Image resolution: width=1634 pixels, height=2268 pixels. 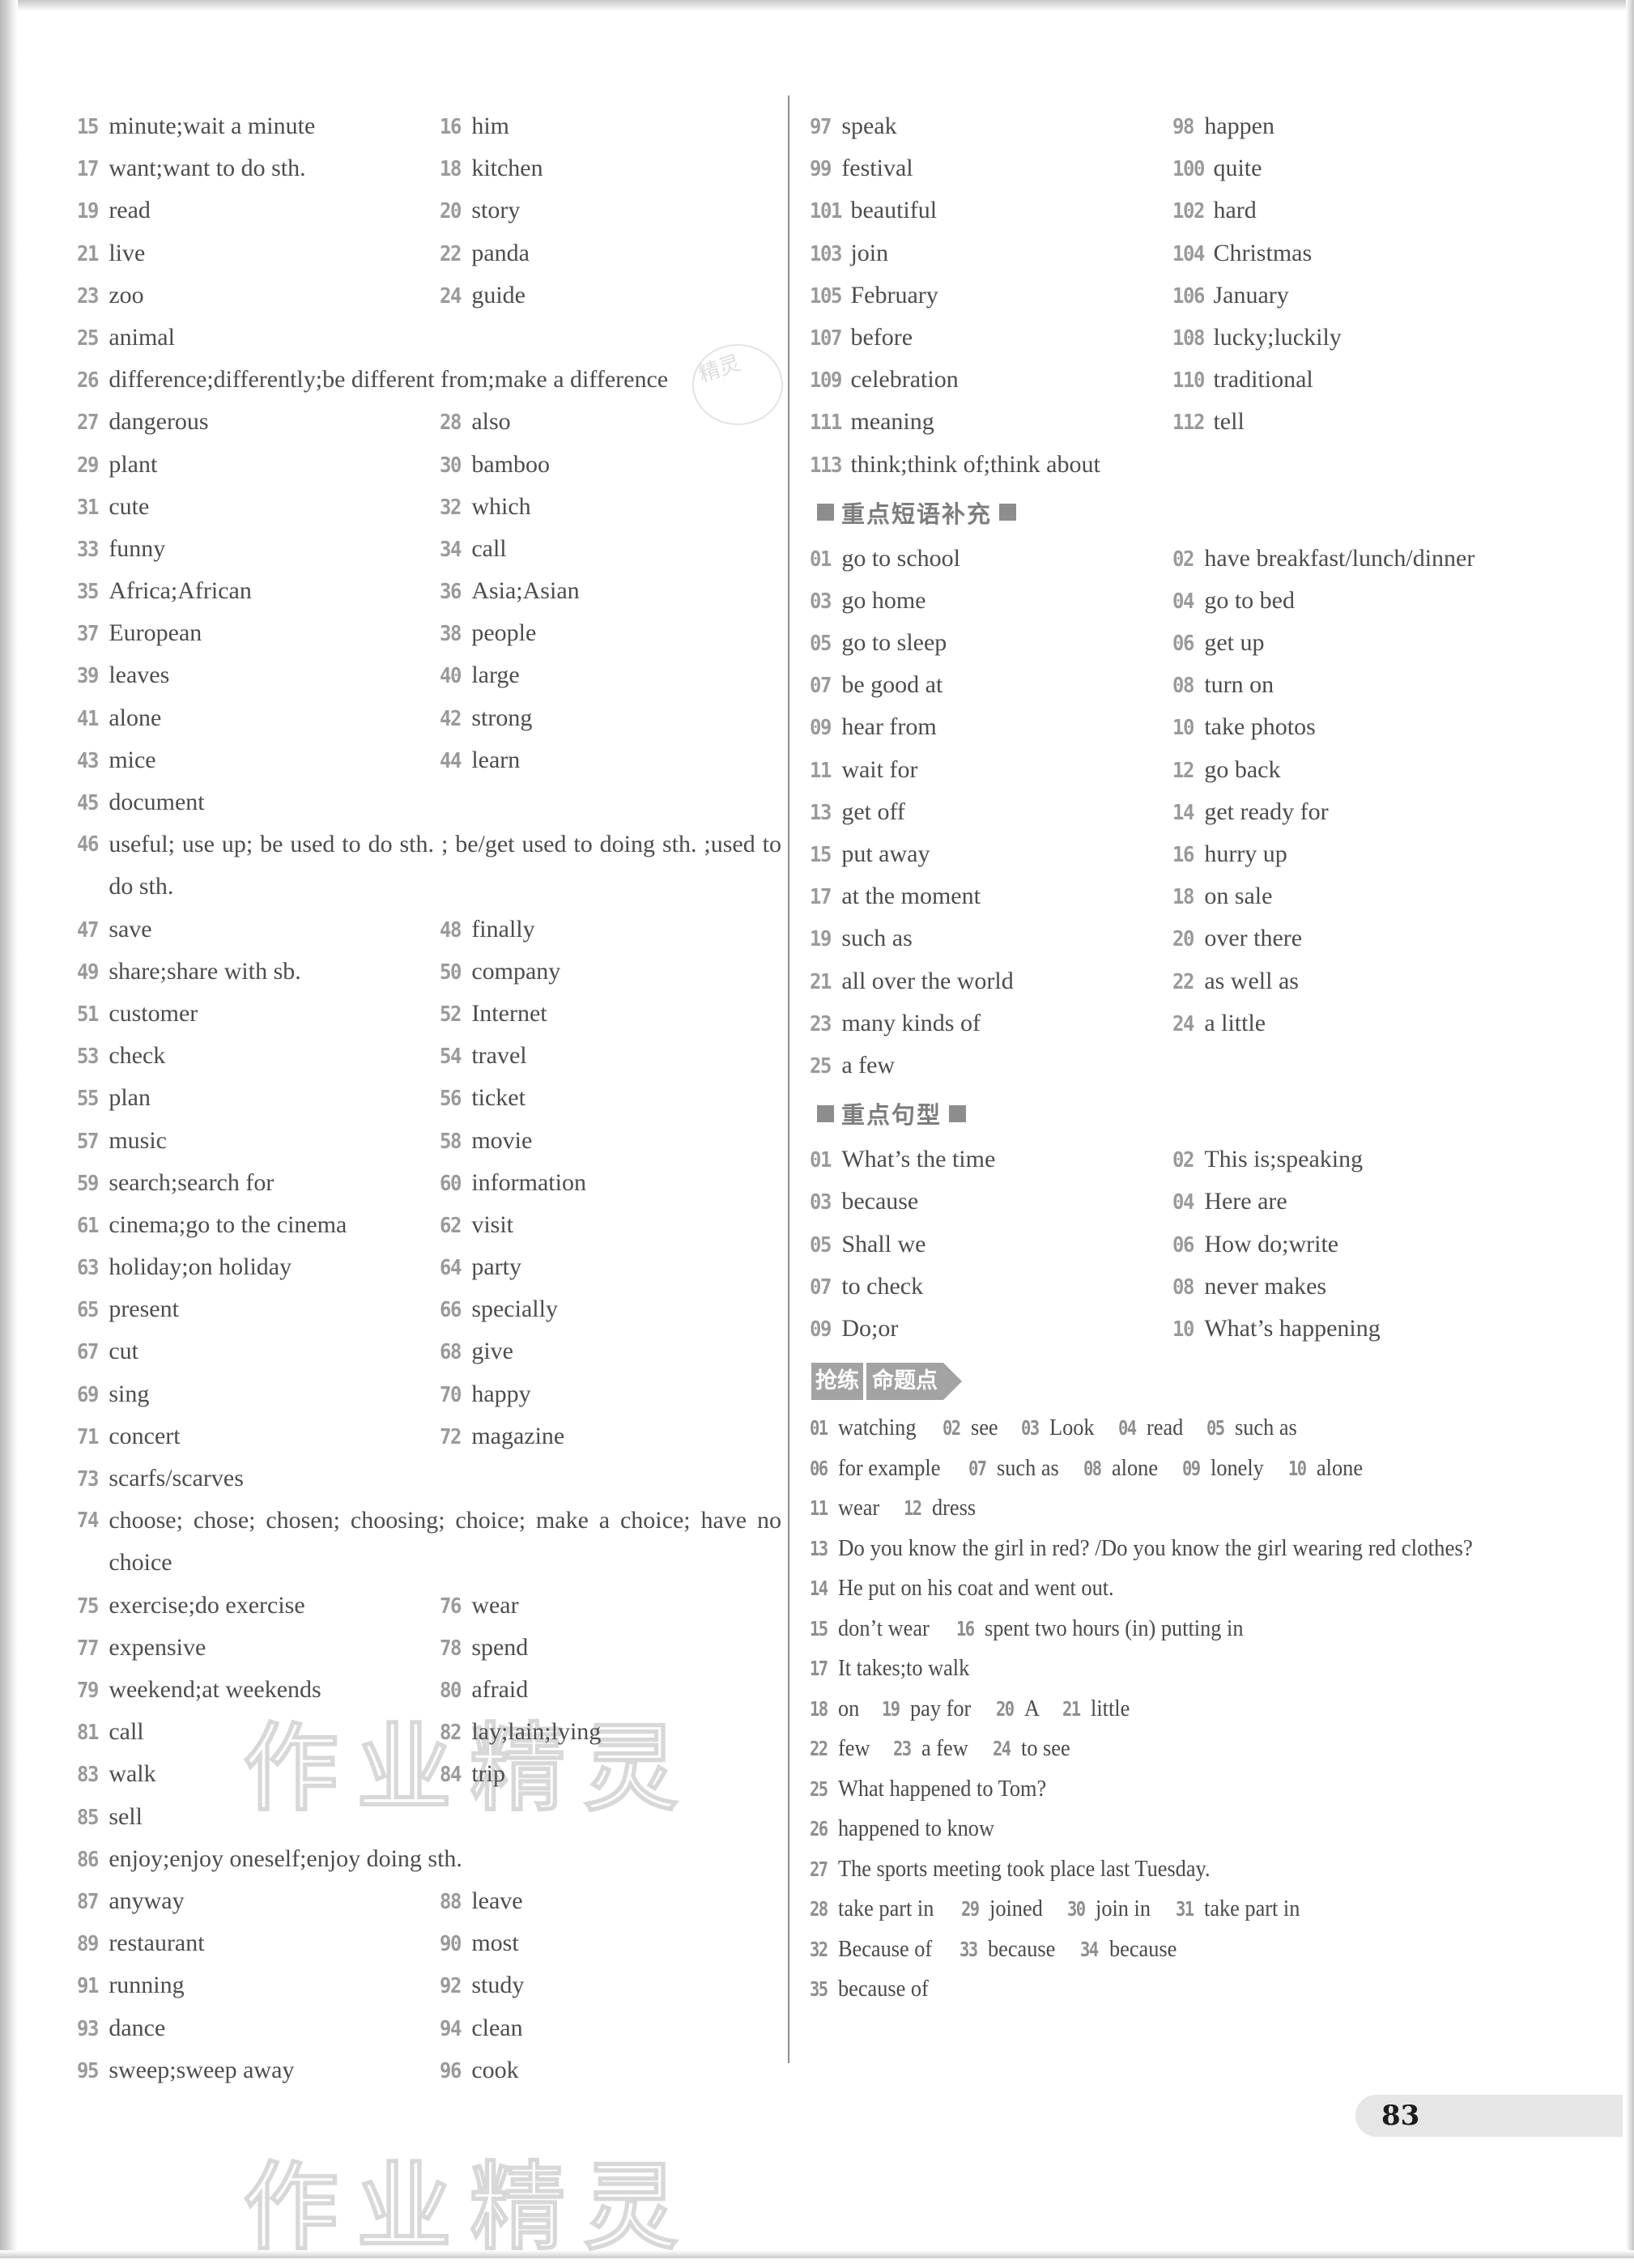 I want to click on entry-text: information, so click(x=528, y=1182).